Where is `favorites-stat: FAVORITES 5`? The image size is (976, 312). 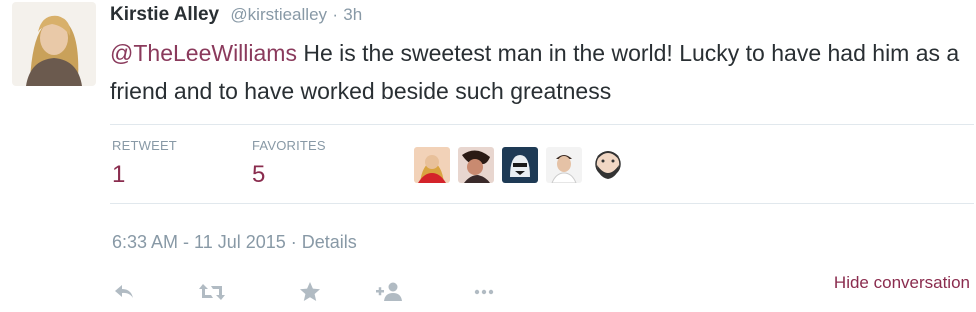 favorites-stat: FAVORITES 5 is located at coordinates (289, 163).